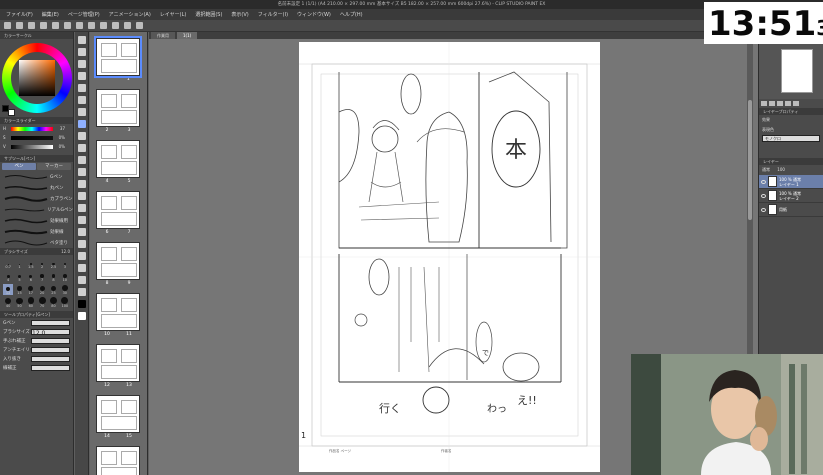  What do you see at coordinates (273, 14) in the screenshot?
I see `menu-filter: フィルター(I)` at bounding box center [273, 14].